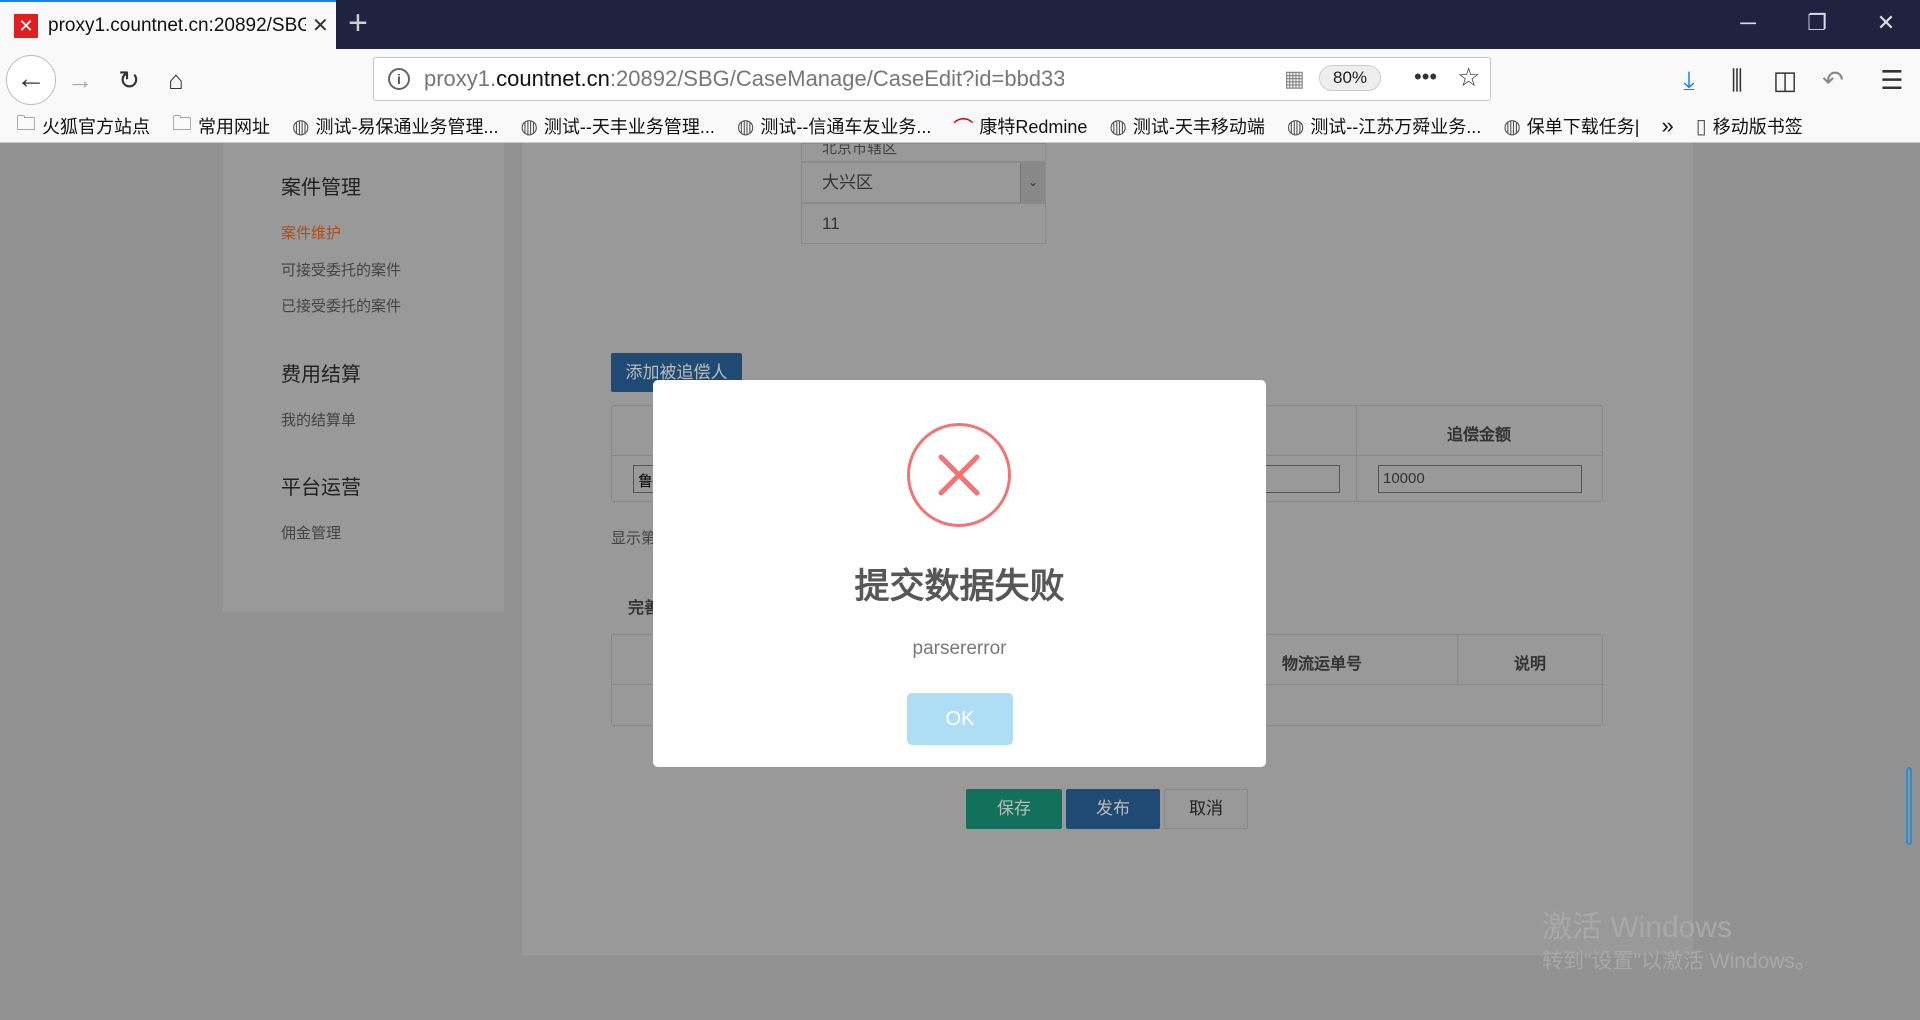 The width and height of the screenshot is (1920, 1020). I want to click on more-actions-icon: •••, so click(1425, 77).